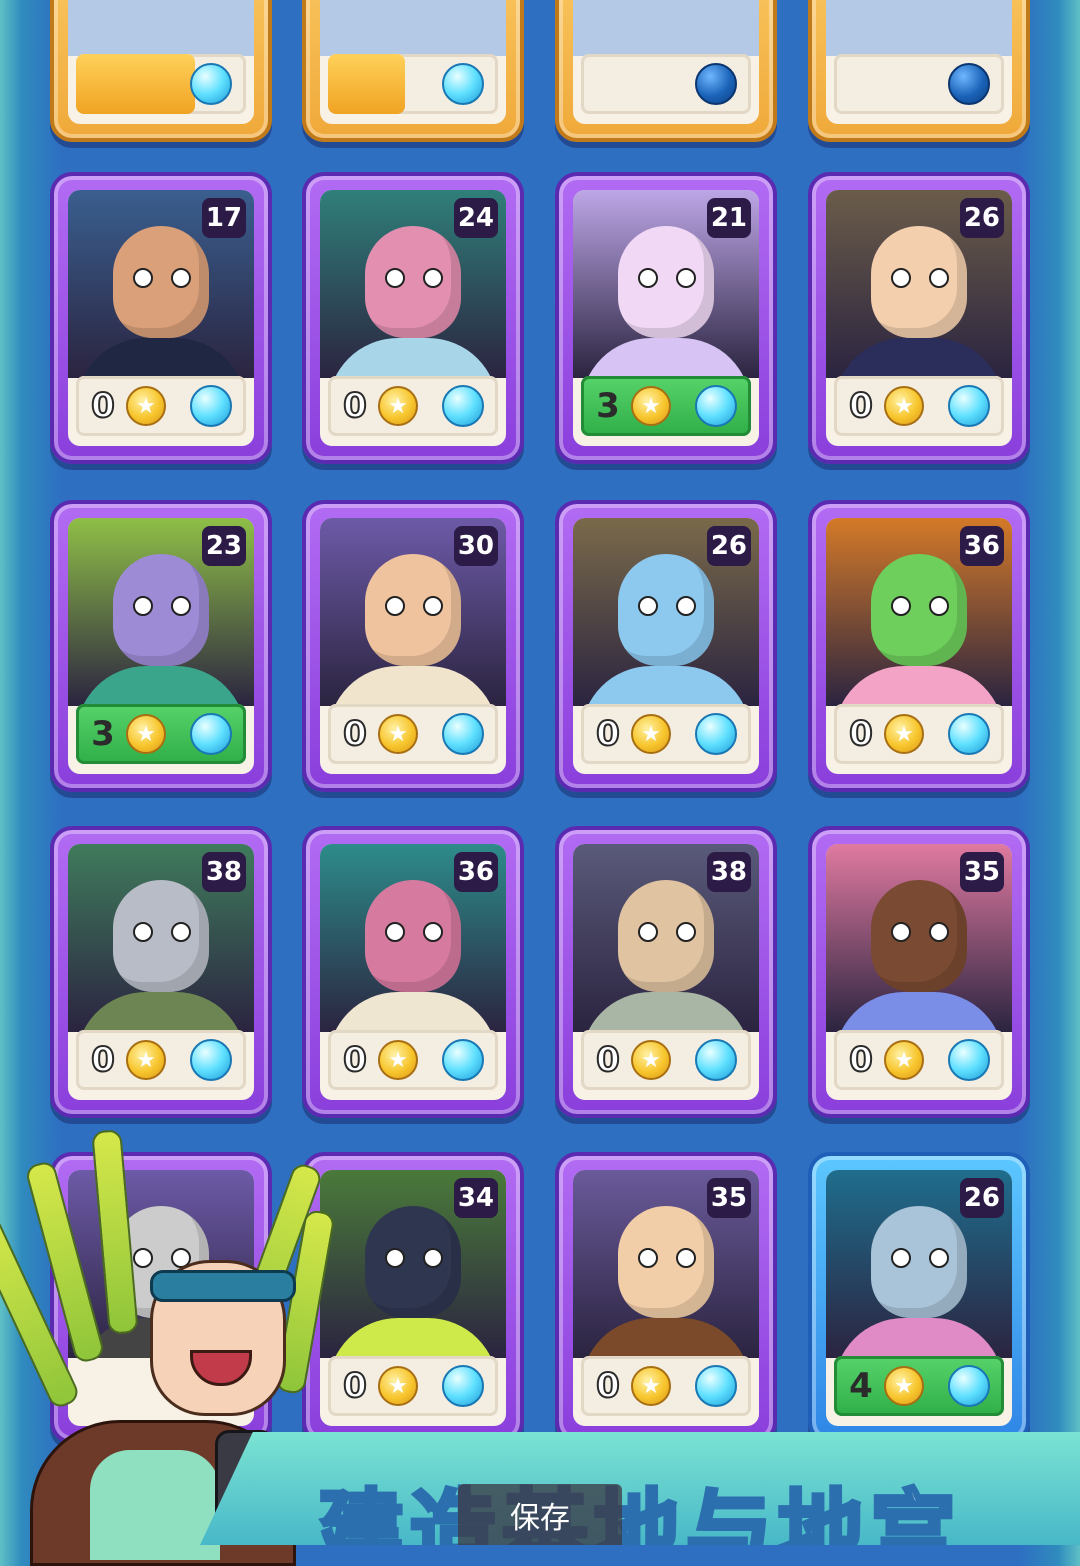 The width and height of the screenshot is (1080, 1566). What do you see at coordinates (919, 1386) in the screenshot?
I see `upgrade-bar: 4 ★` at bounding box center [919, 1386].